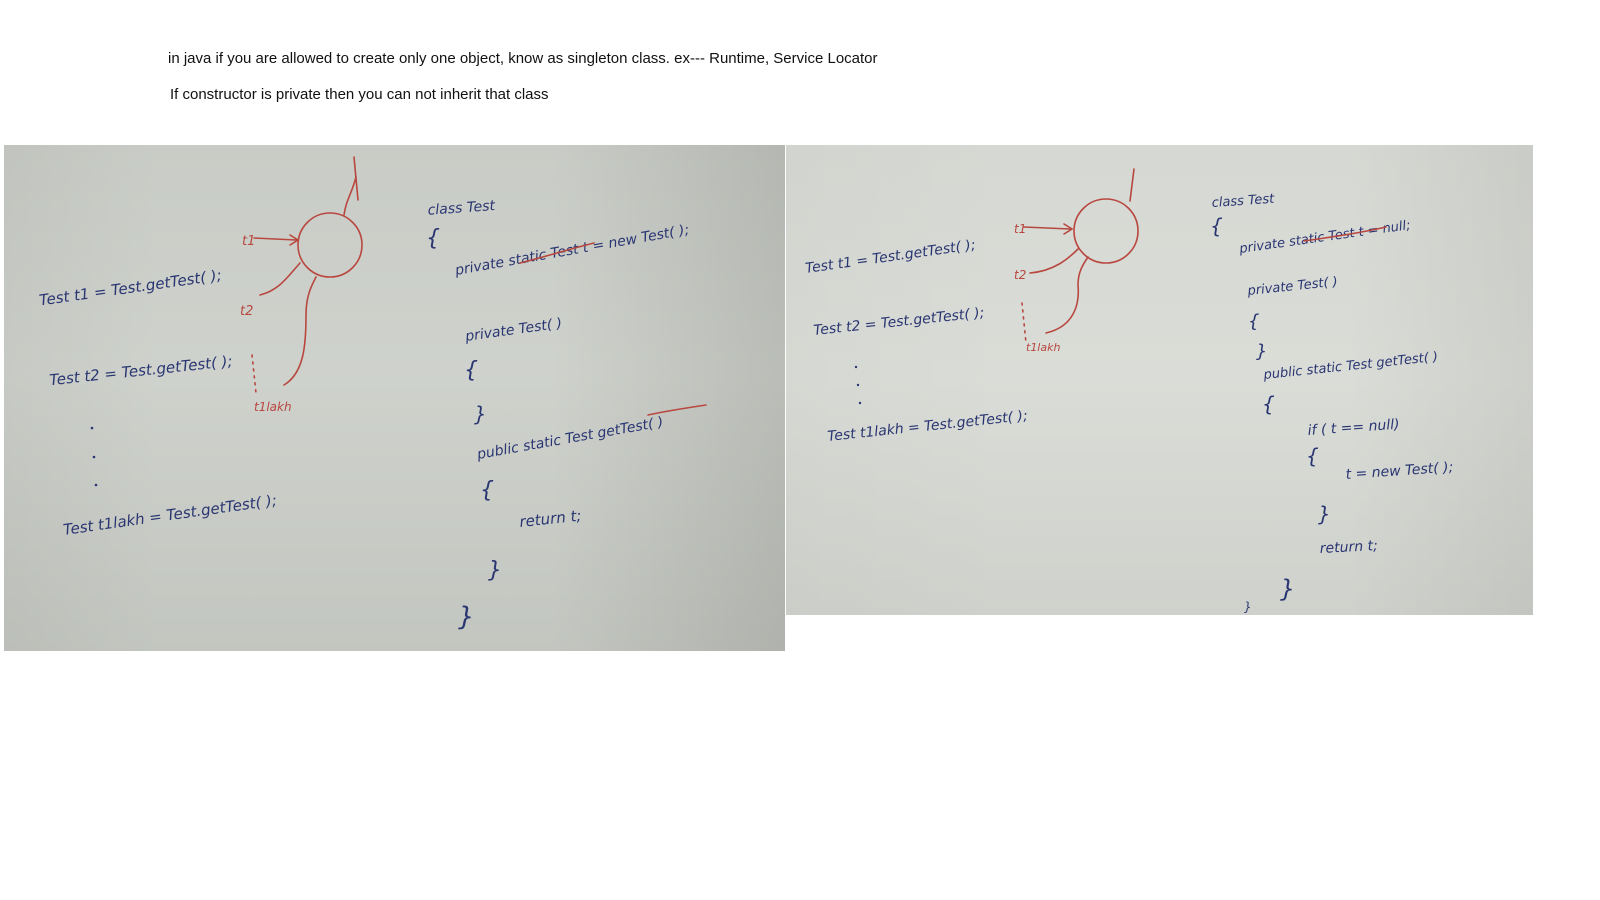  What do you see at coordinates (513, 331) in the screenshot?
I see `left-code-line-4: private Test( )` at bounding box center [513, 331].